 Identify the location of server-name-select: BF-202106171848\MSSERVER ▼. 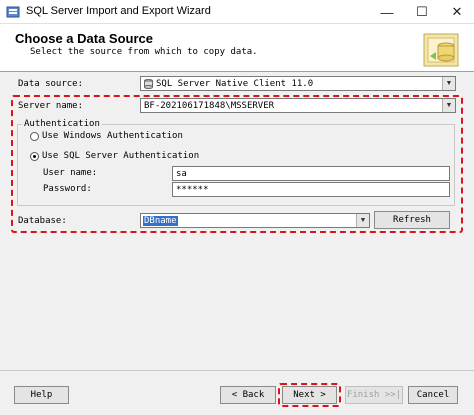
(298, 105).